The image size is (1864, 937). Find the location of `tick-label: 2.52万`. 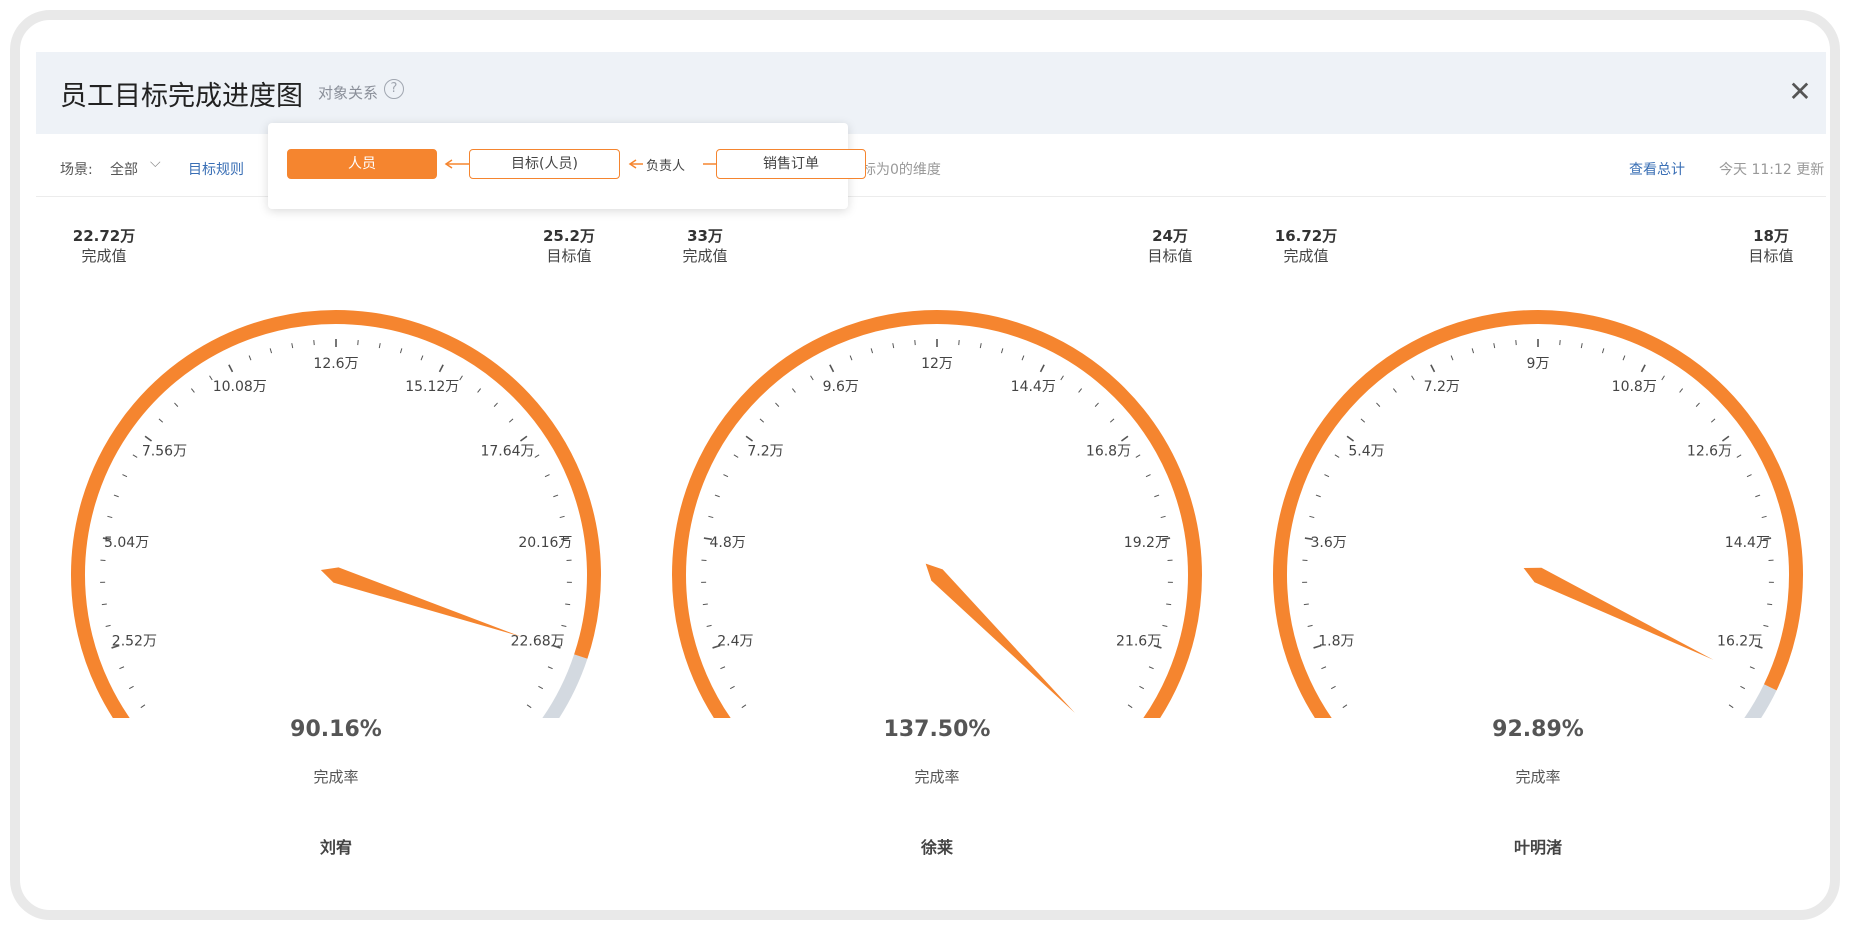

tick-label: 2.52万 is located at coordinates (134, 642).